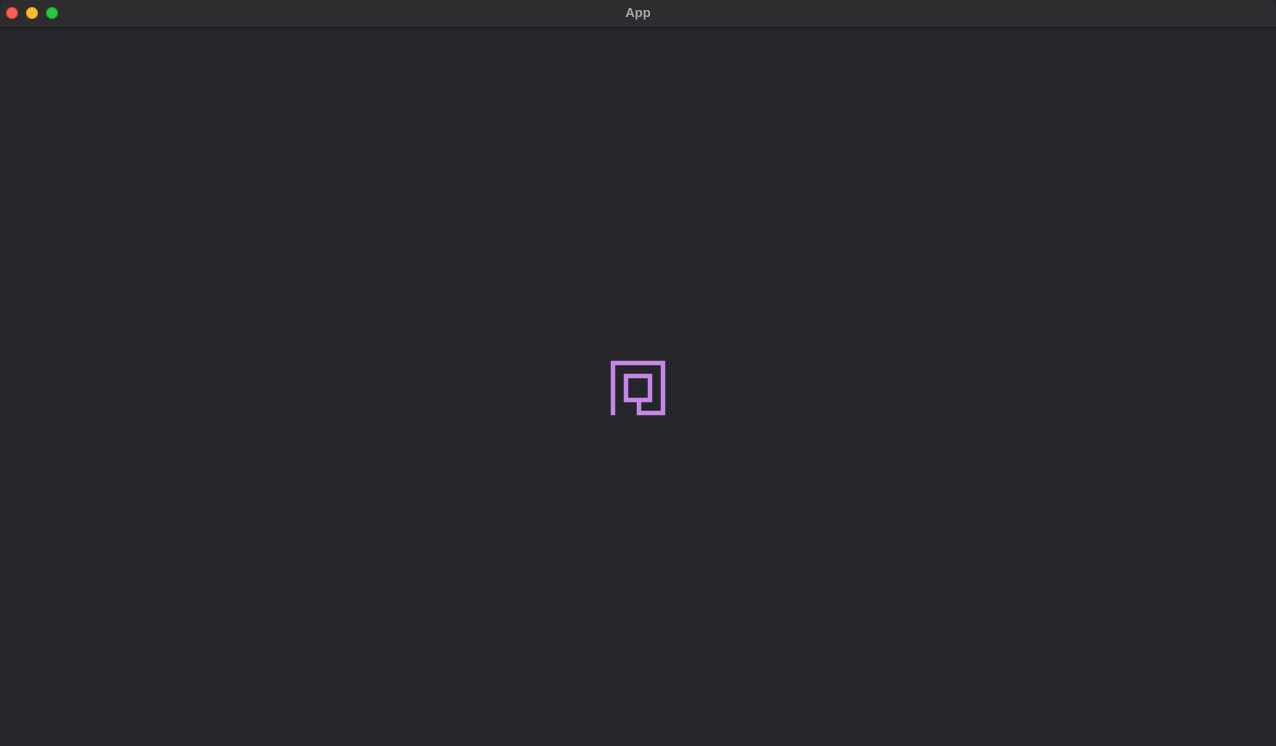  I want to click on app-logo-icon, so click(638, 388).